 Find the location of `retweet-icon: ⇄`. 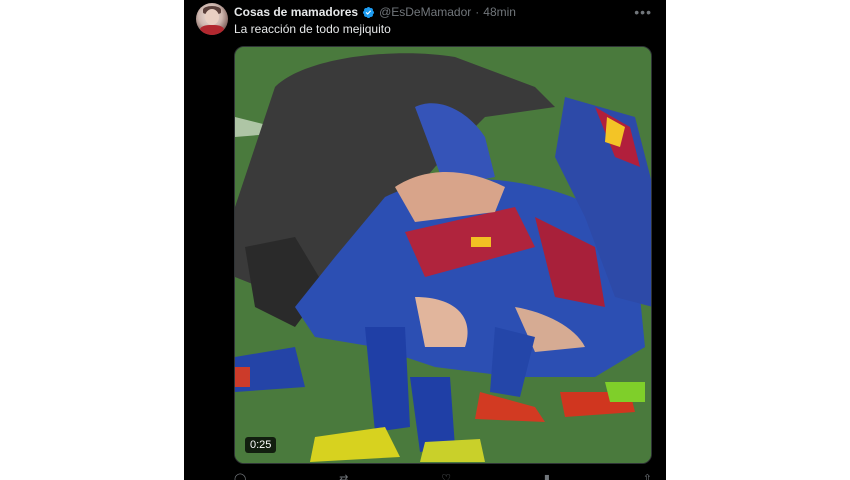

retweet-icon: ⇄ is located at coordinates (343, 476).